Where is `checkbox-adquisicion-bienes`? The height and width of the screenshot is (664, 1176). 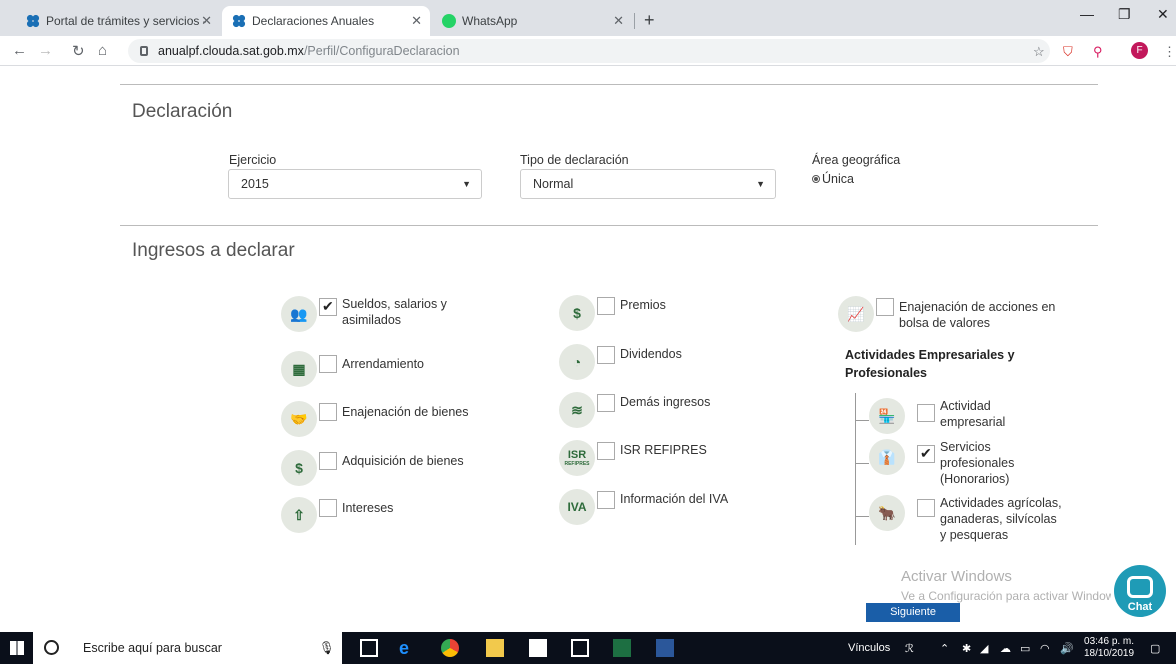
checkbox-adquisicion-bienes is located at coordinates (328, 461).